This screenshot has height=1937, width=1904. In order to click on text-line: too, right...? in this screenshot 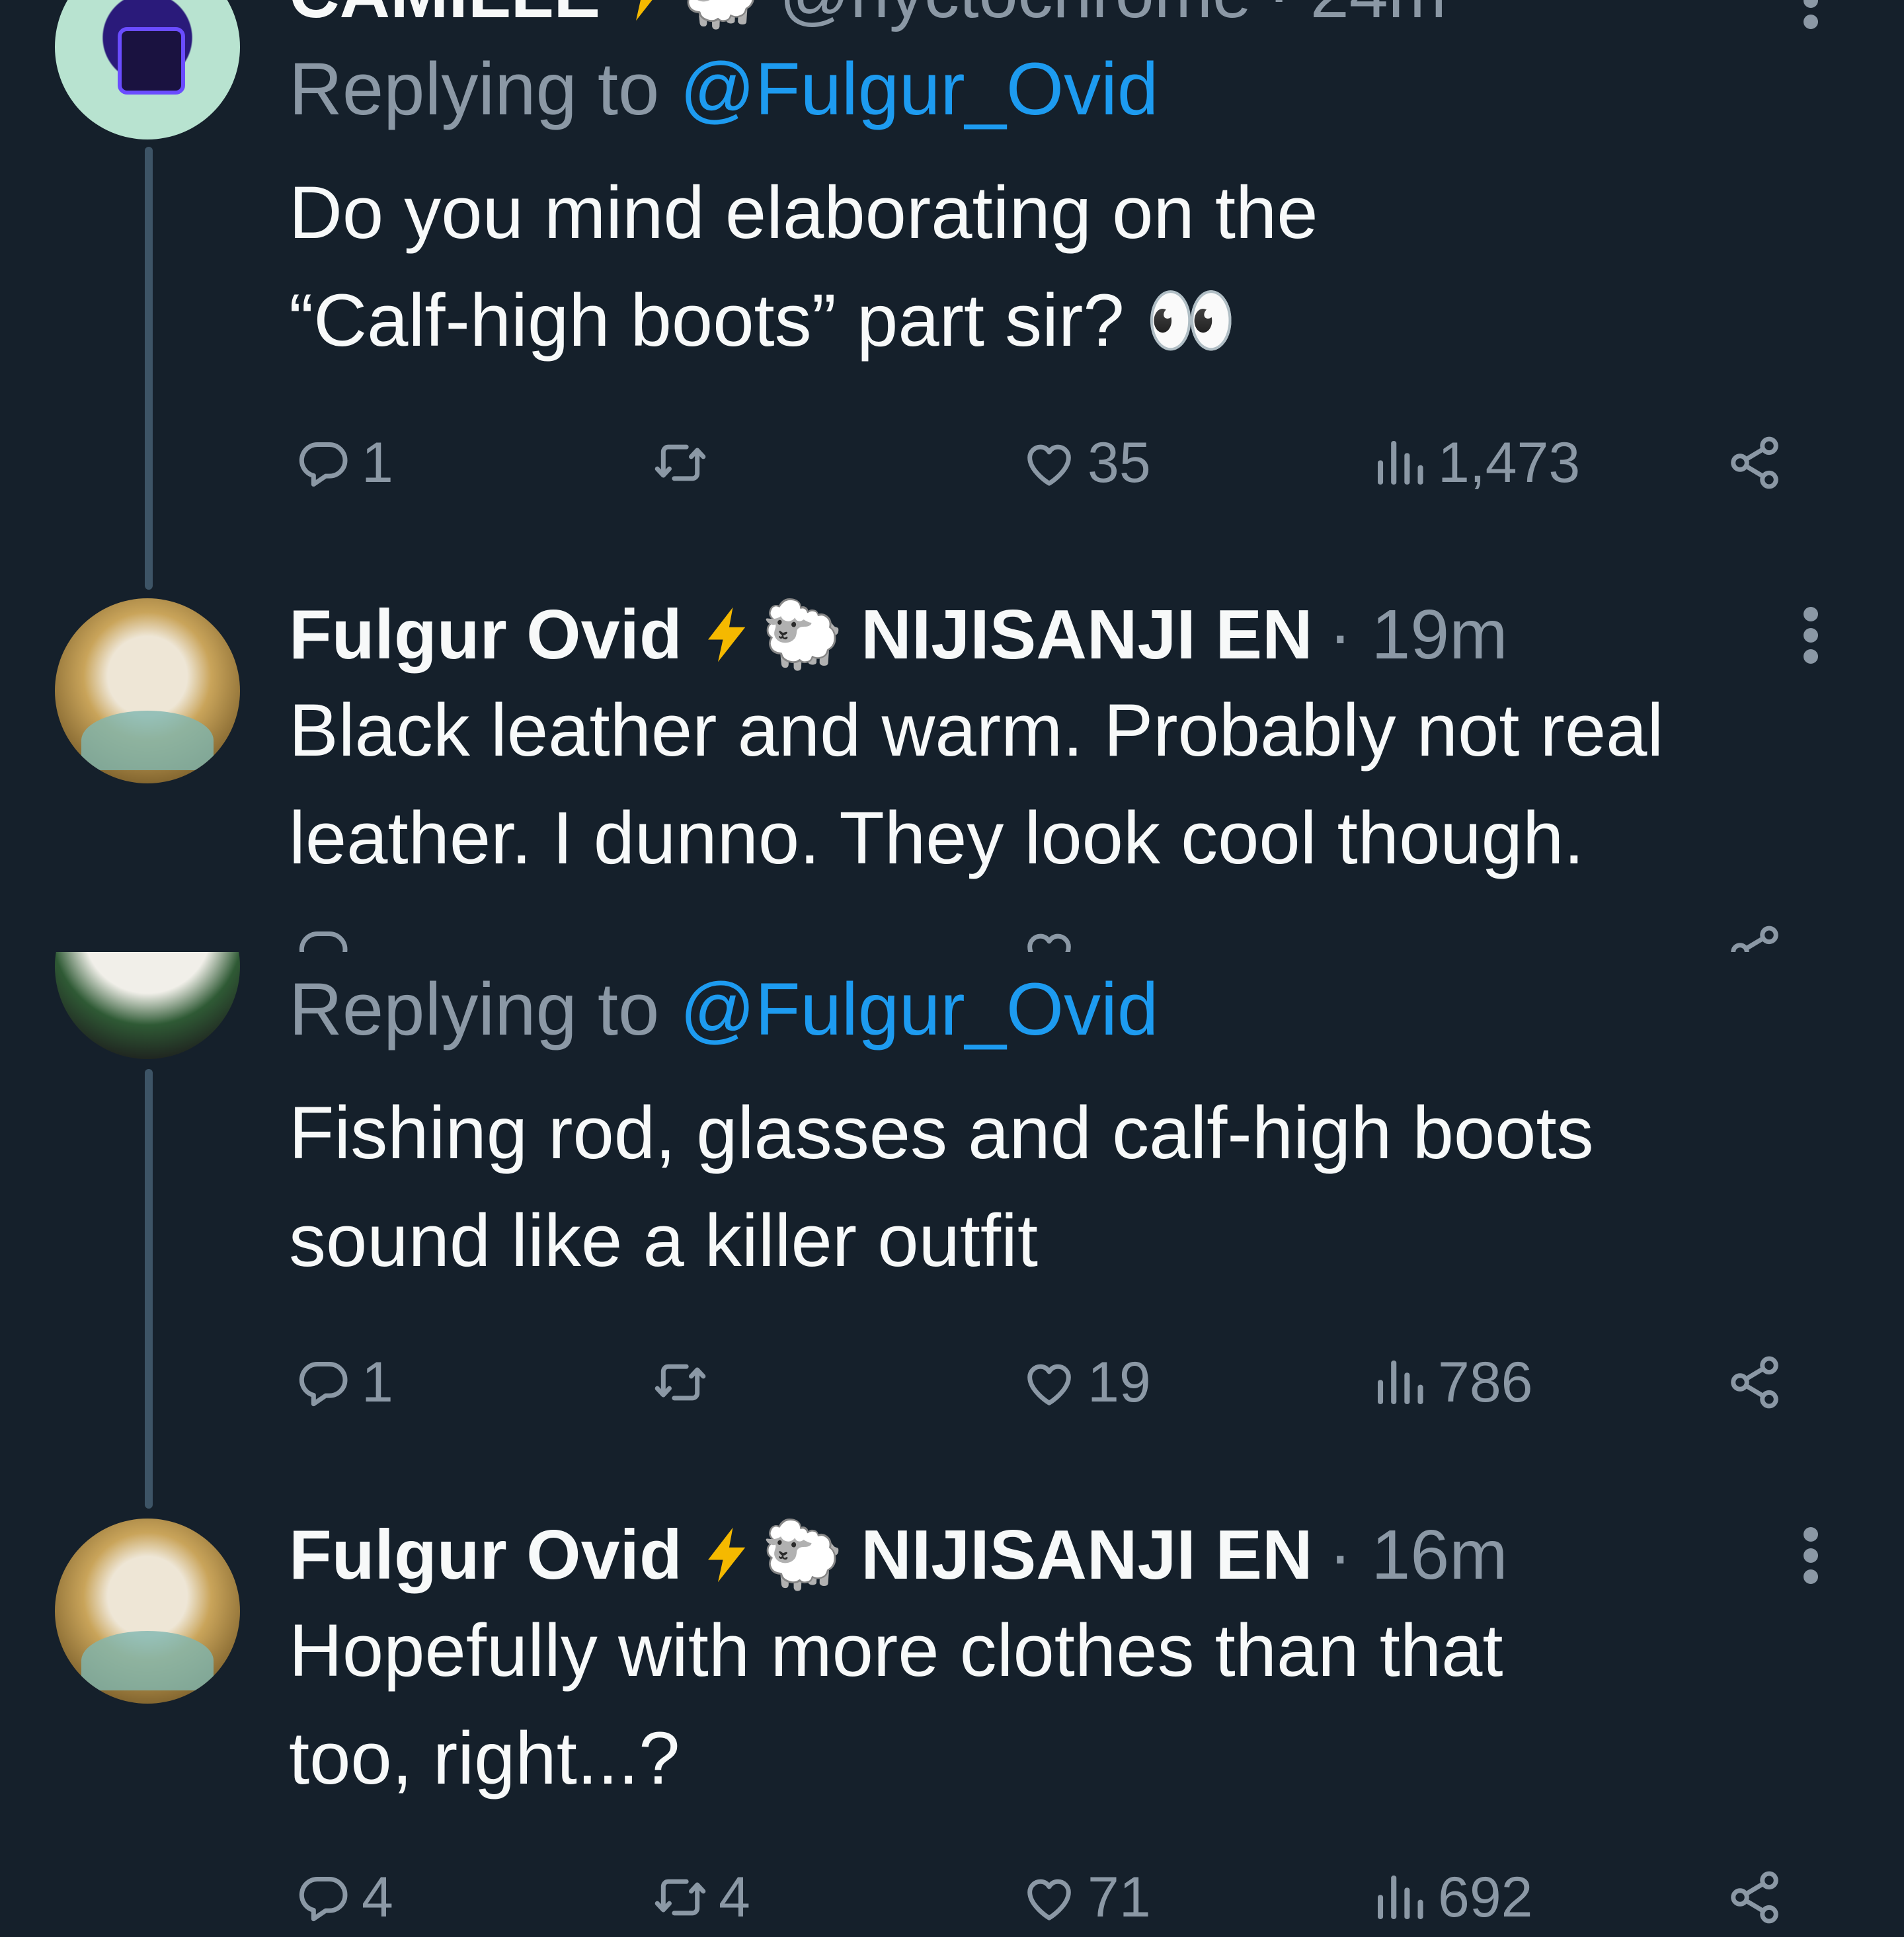, I will do `click(484, 1758)`.